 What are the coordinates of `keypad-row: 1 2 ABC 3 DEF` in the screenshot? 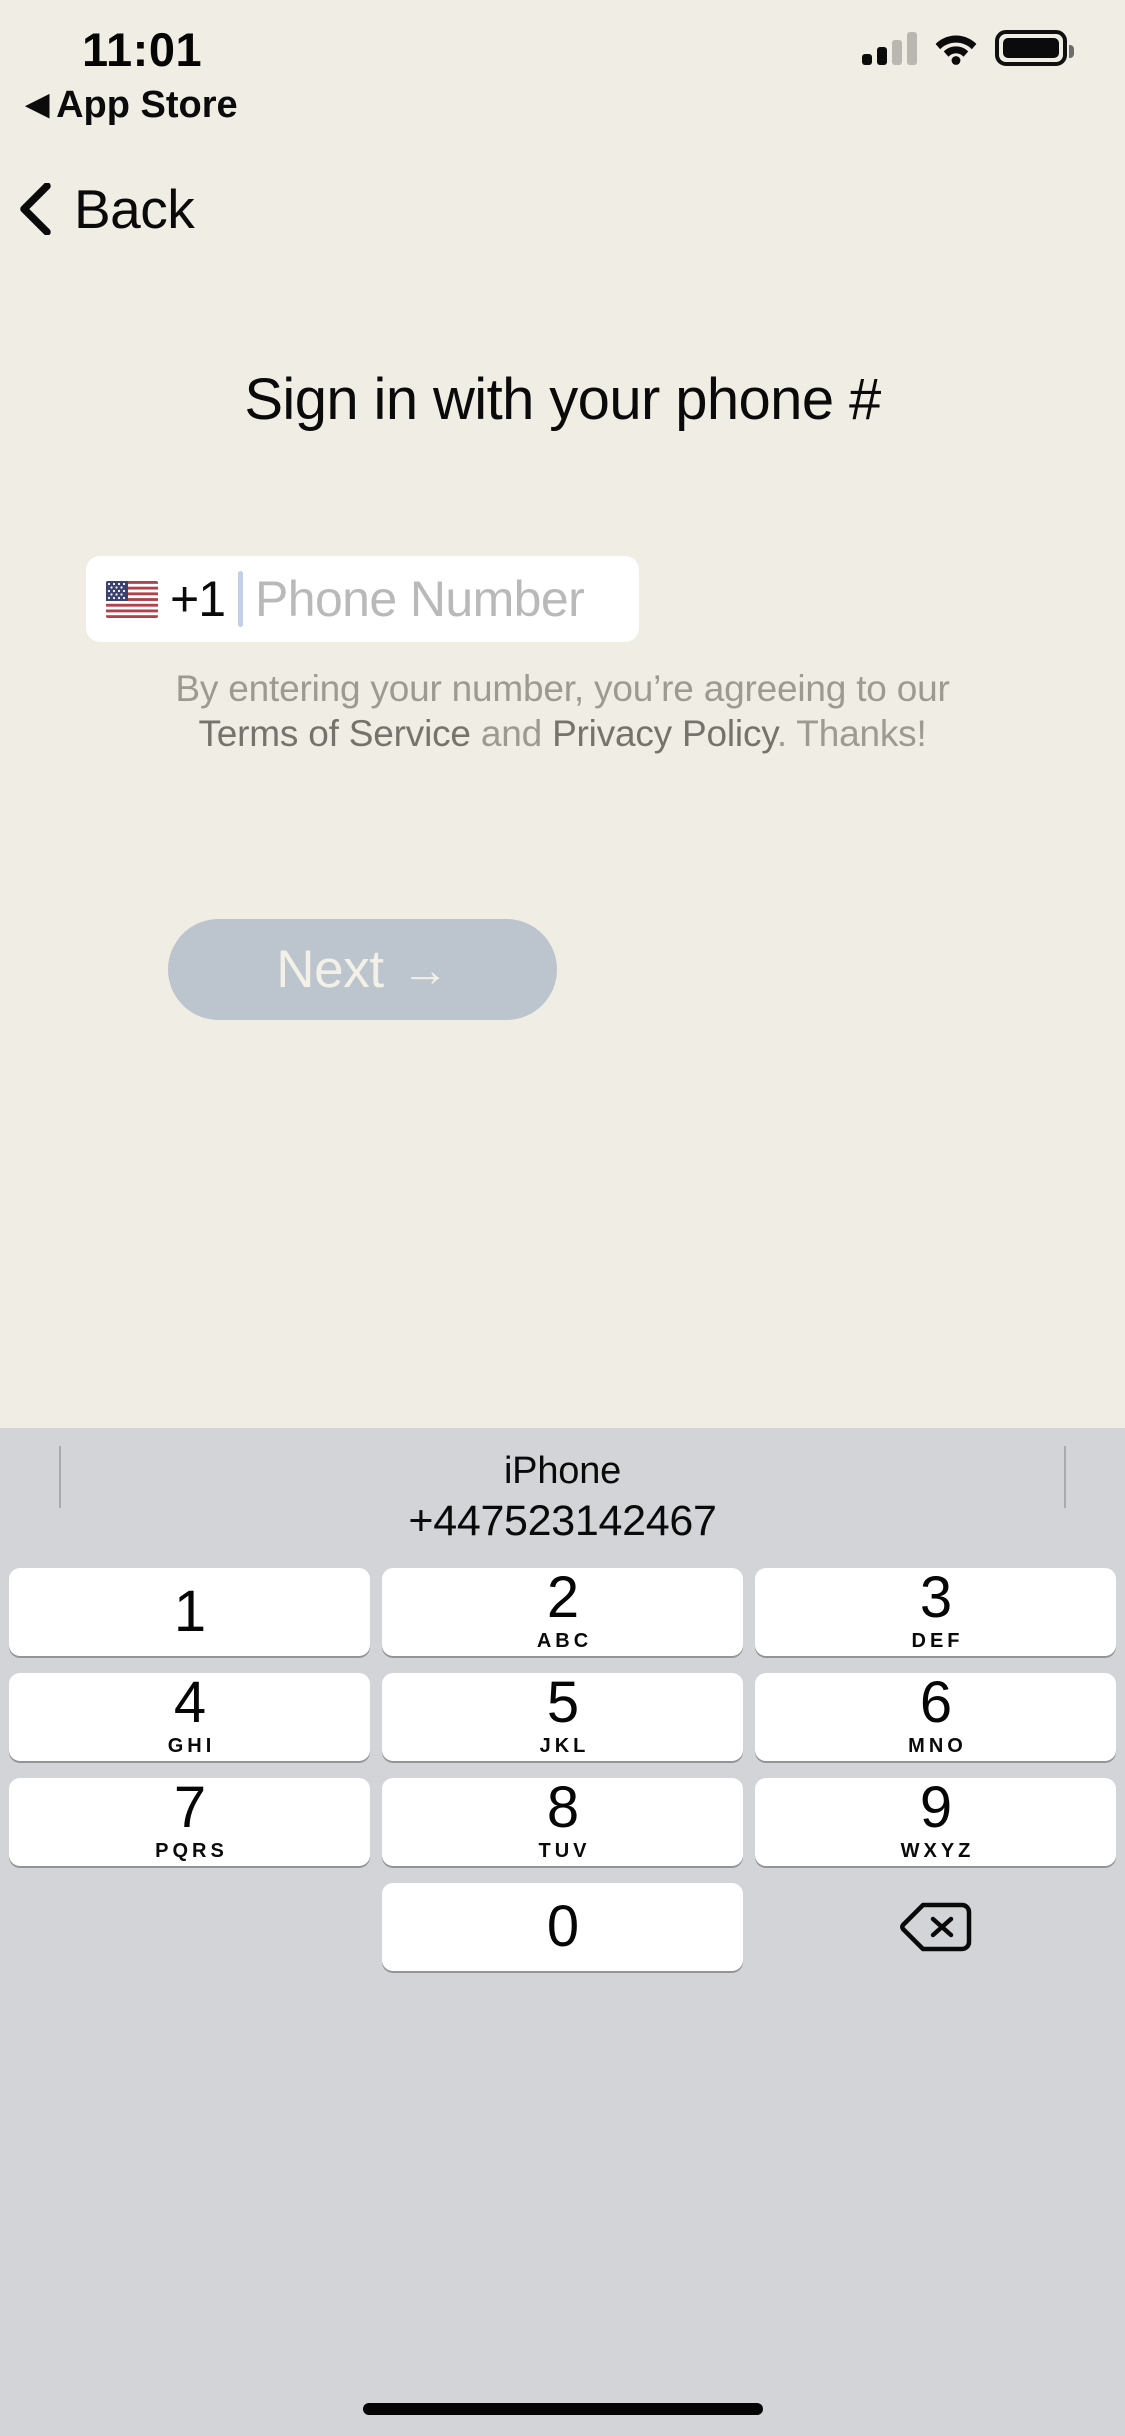 It's located at (562, 1612).